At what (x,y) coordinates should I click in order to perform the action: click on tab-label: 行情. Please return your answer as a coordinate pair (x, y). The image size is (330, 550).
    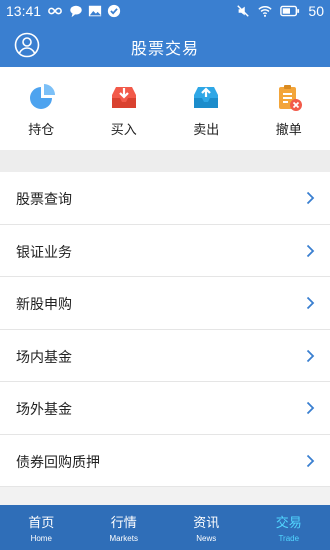
    Looking at the image, I should click on (123, 523).